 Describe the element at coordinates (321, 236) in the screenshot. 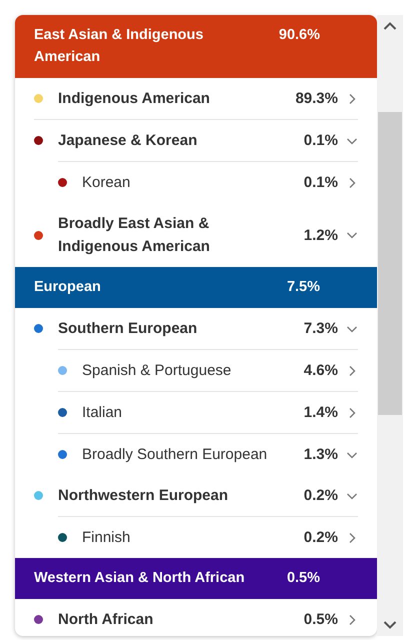

I see `region-percent: 1.2%` at that location.